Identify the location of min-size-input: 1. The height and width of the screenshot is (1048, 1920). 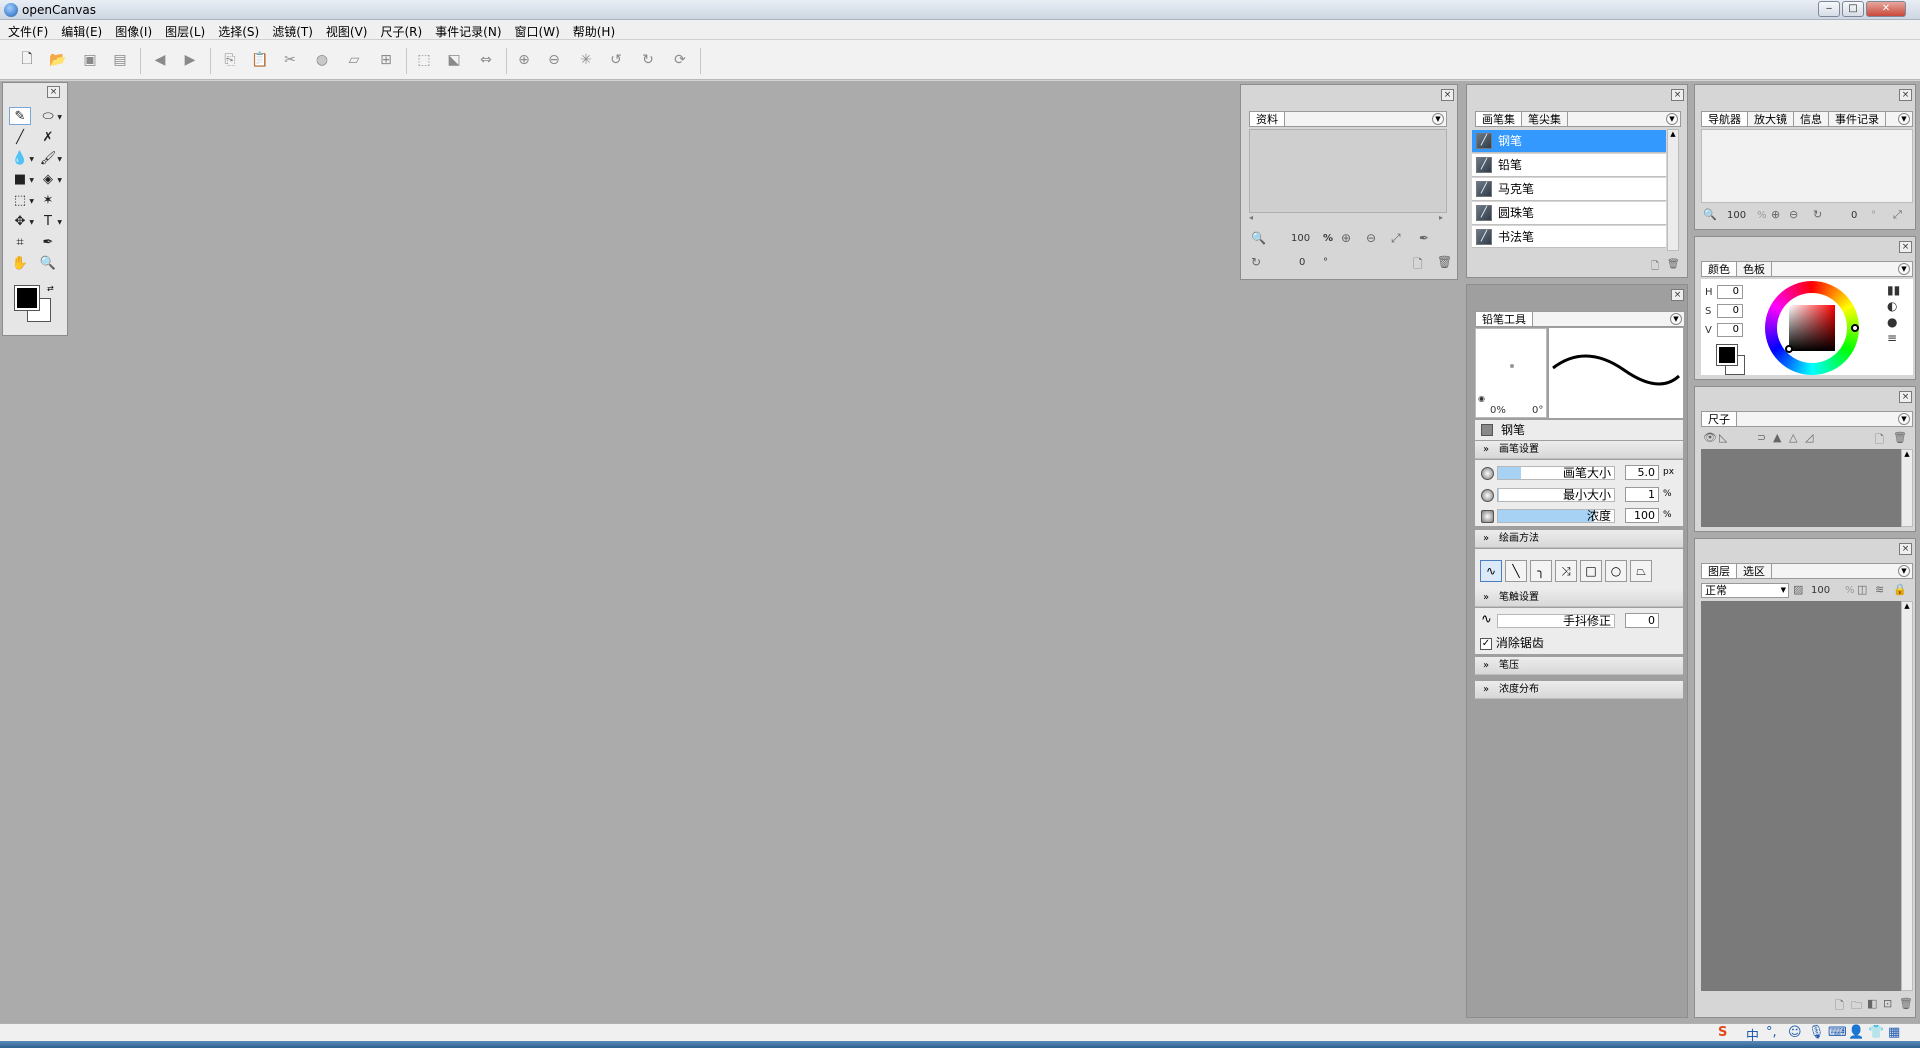
(1642, 494).